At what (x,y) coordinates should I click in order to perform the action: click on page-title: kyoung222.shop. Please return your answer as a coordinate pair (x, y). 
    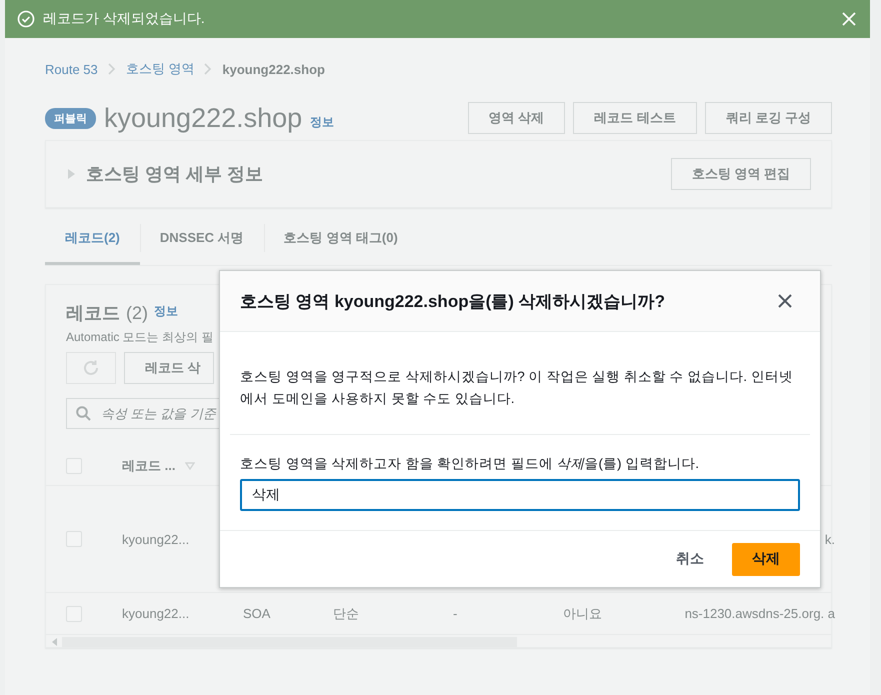
    Looking at the image, I should click on (203, 118).